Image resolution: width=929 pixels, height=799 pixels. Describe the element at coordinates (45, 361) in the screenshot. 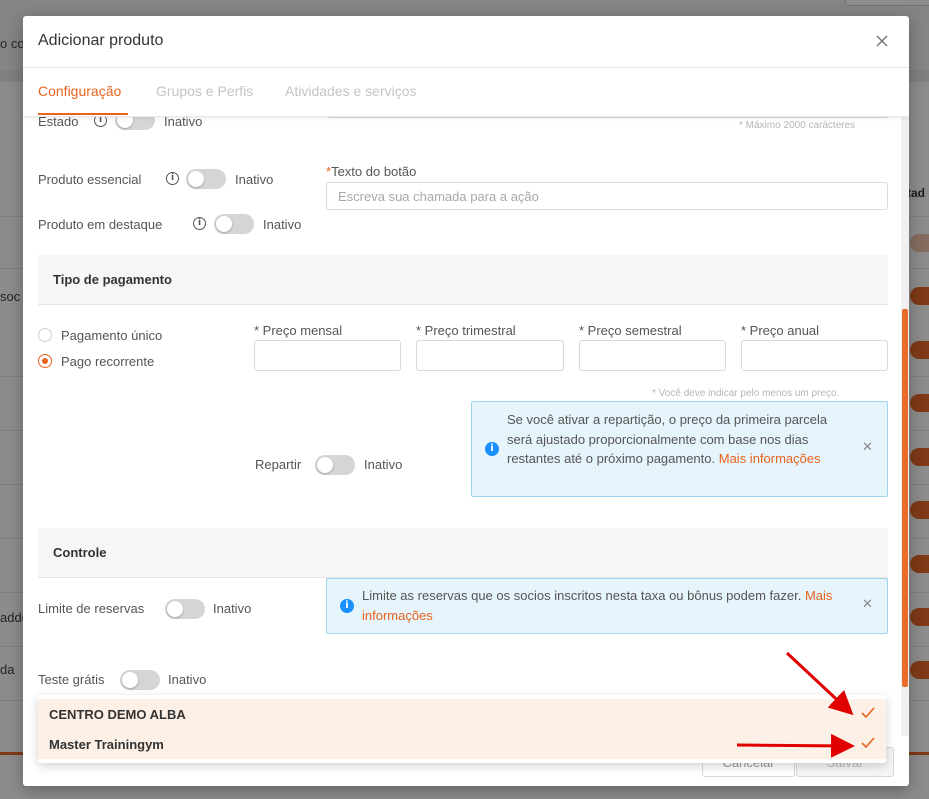

I see `radio-pago-recorrente` at that location.